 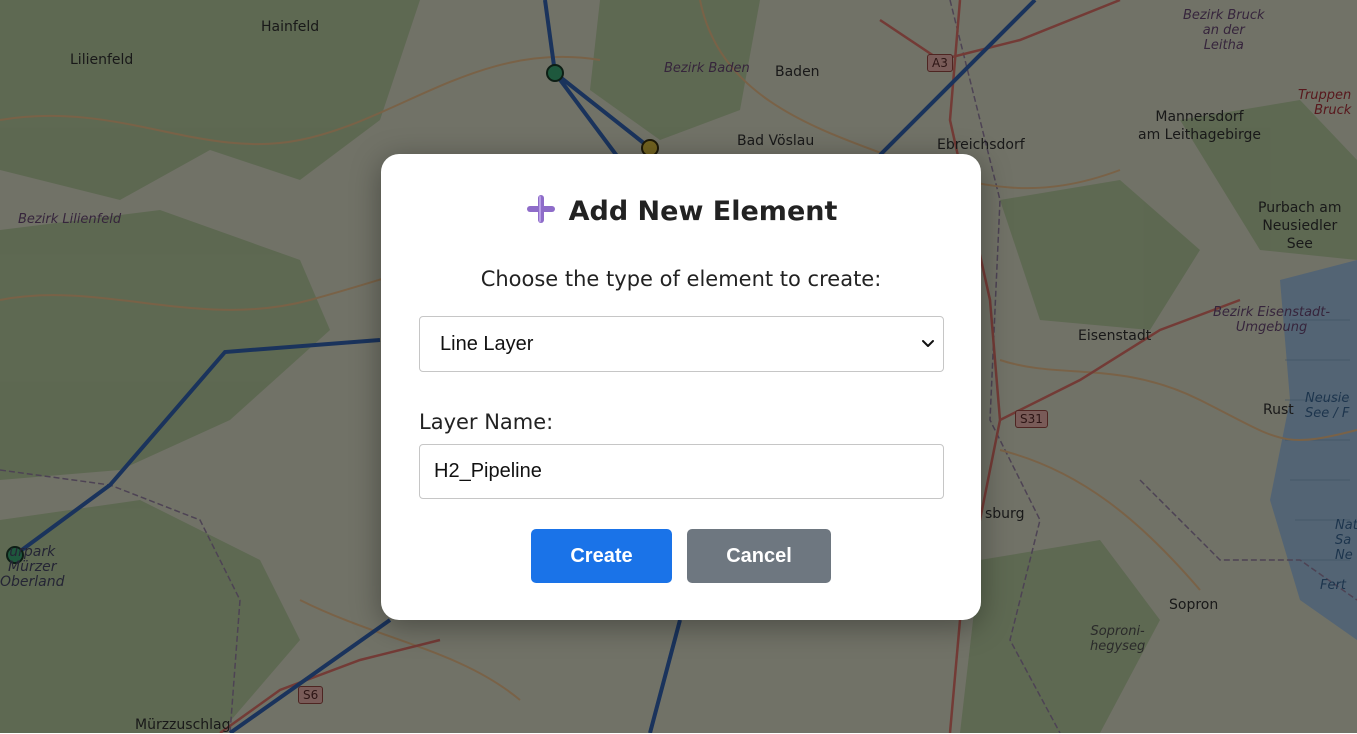 I want to click on dialog-title: Add New Element, so click(x=681, y=212).